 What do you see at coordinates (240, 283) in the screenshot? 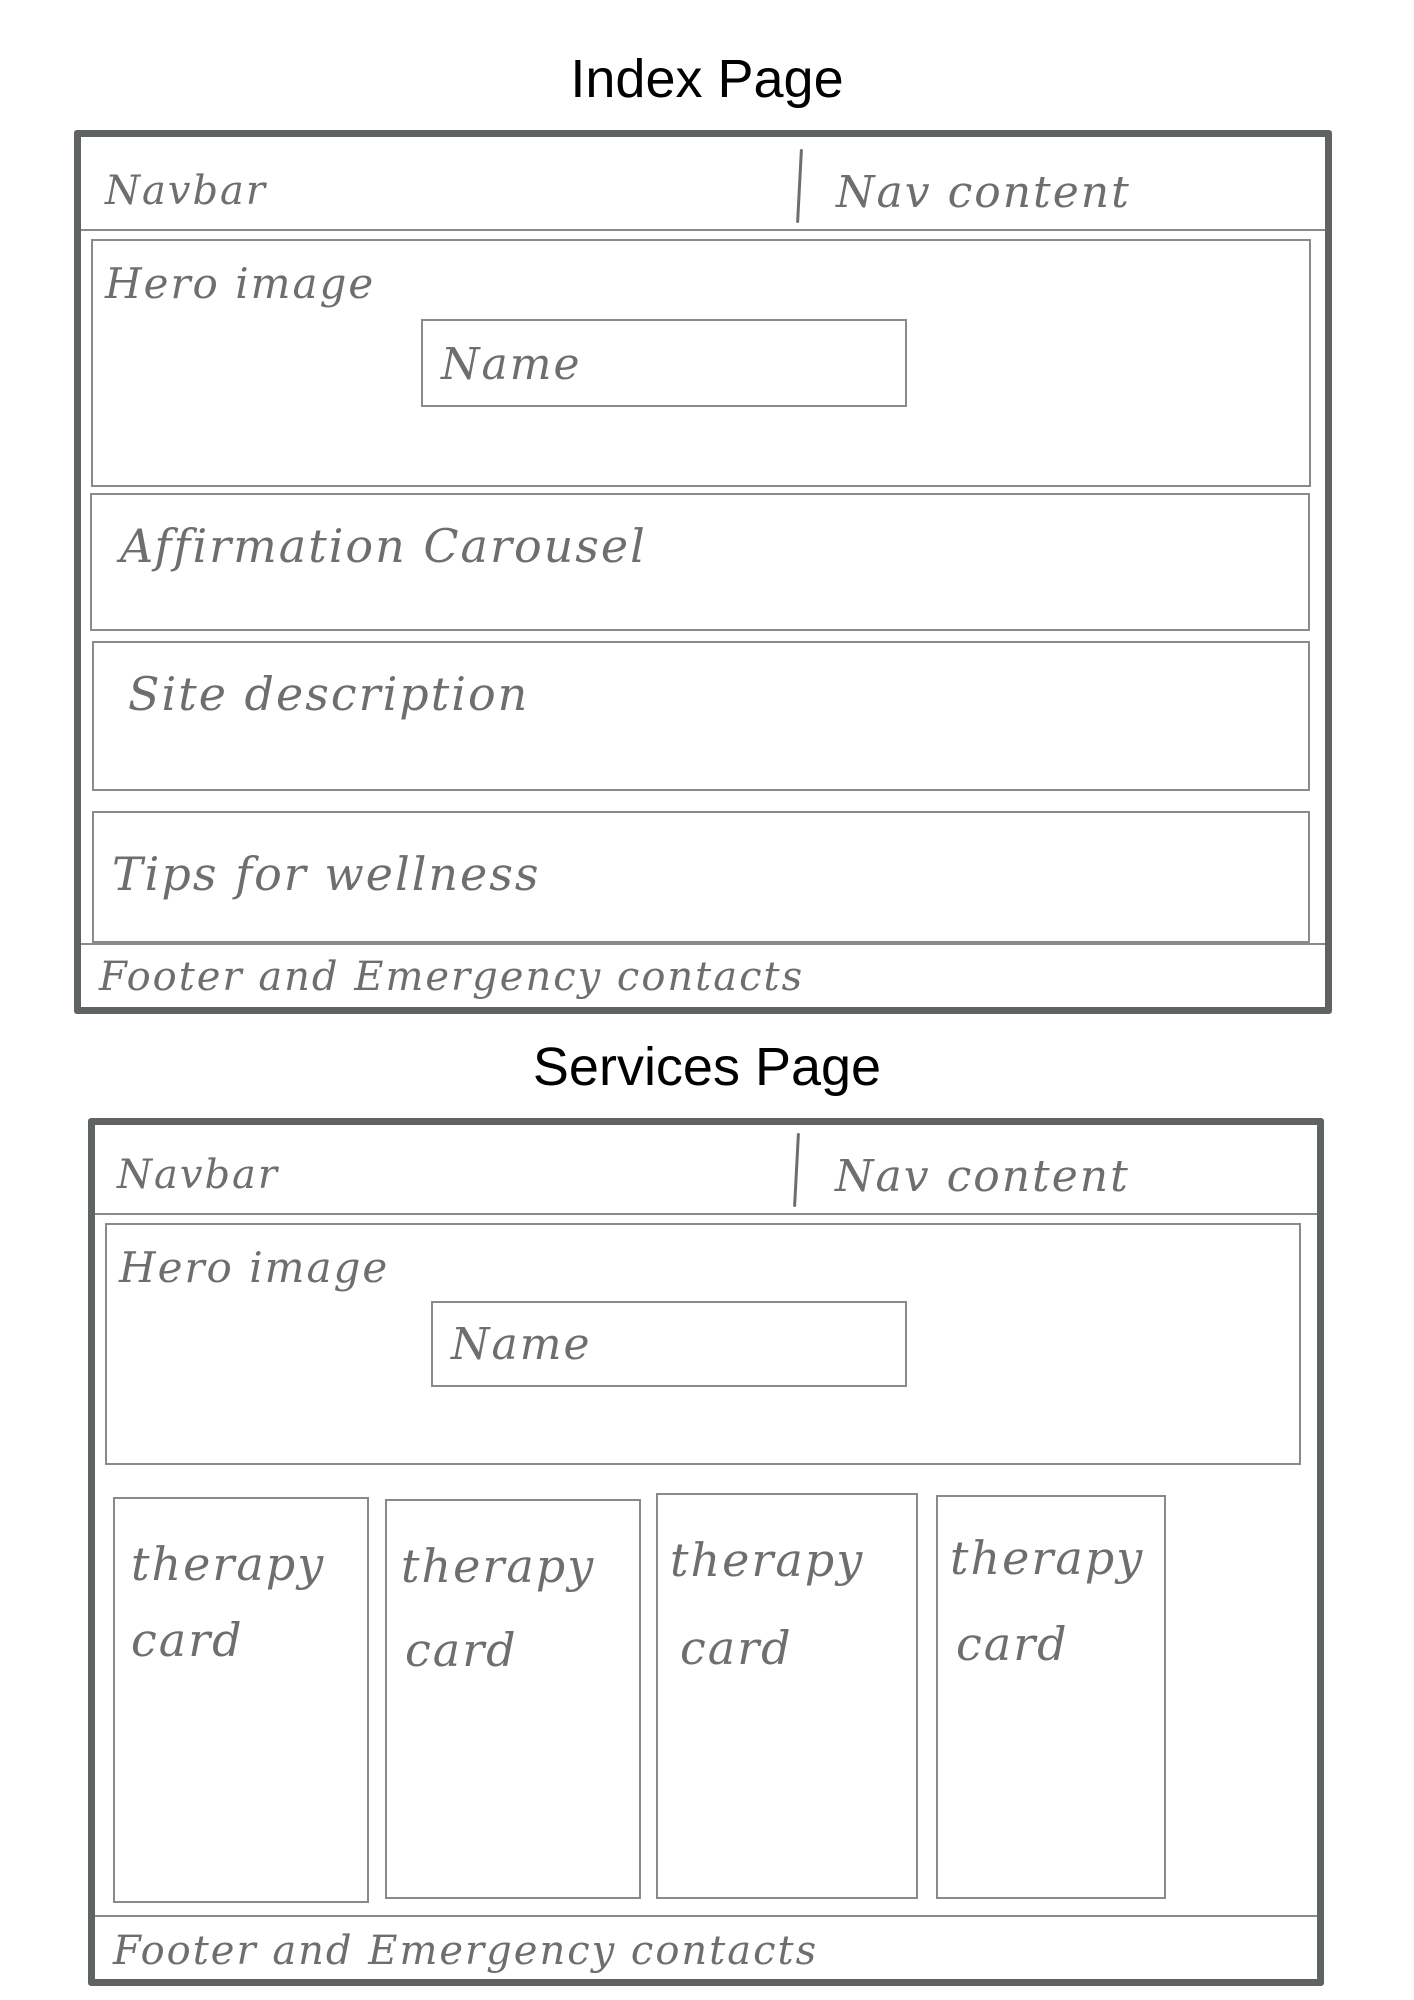
I see `index-hero-label: Hero image` at bounding box center [240, 283].